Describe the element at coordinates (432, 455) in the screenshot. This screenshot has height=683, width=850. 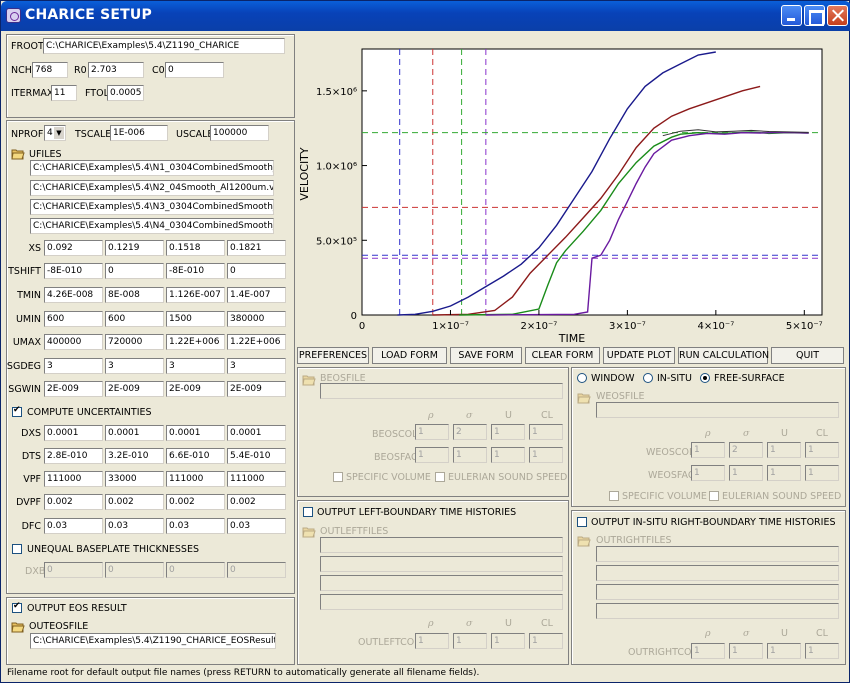
I see `beosfac-1-field: 1` at that location.